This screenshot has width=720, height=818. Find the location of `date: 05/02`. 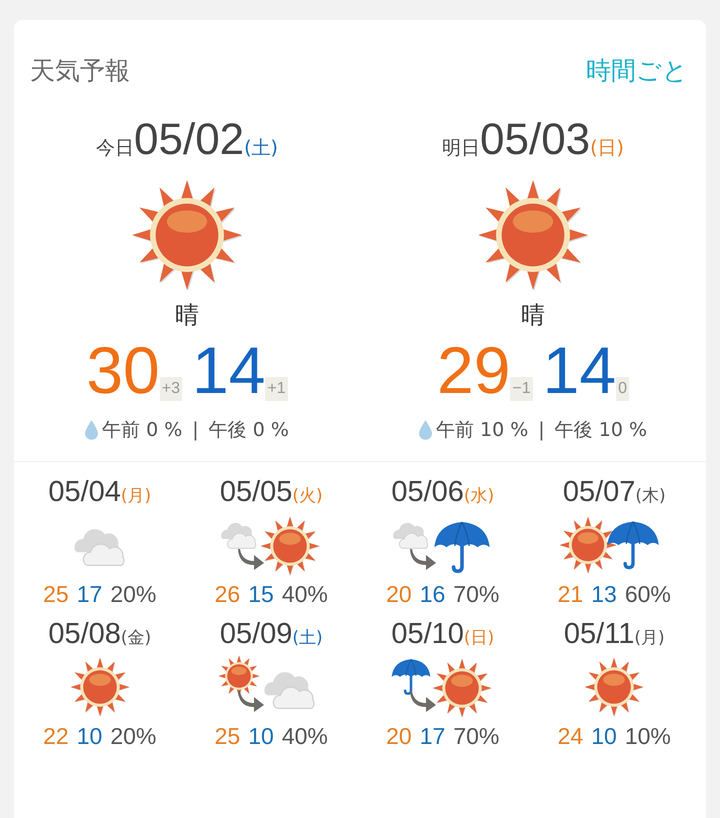

date: 05/02 is located at coordinates (189, 140).